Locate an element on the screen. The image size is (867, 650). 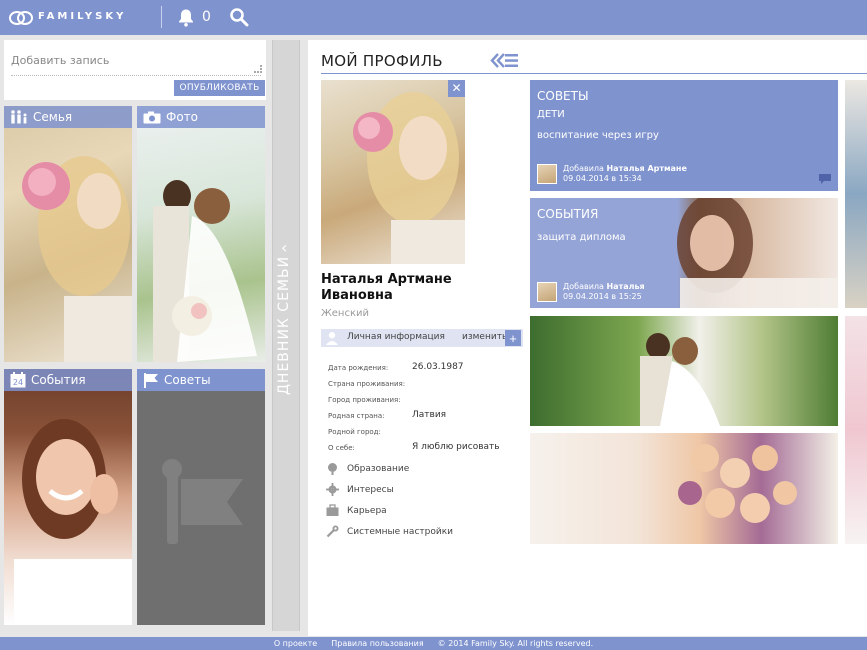
add-info-button: + is located at coordinates (513, 338).